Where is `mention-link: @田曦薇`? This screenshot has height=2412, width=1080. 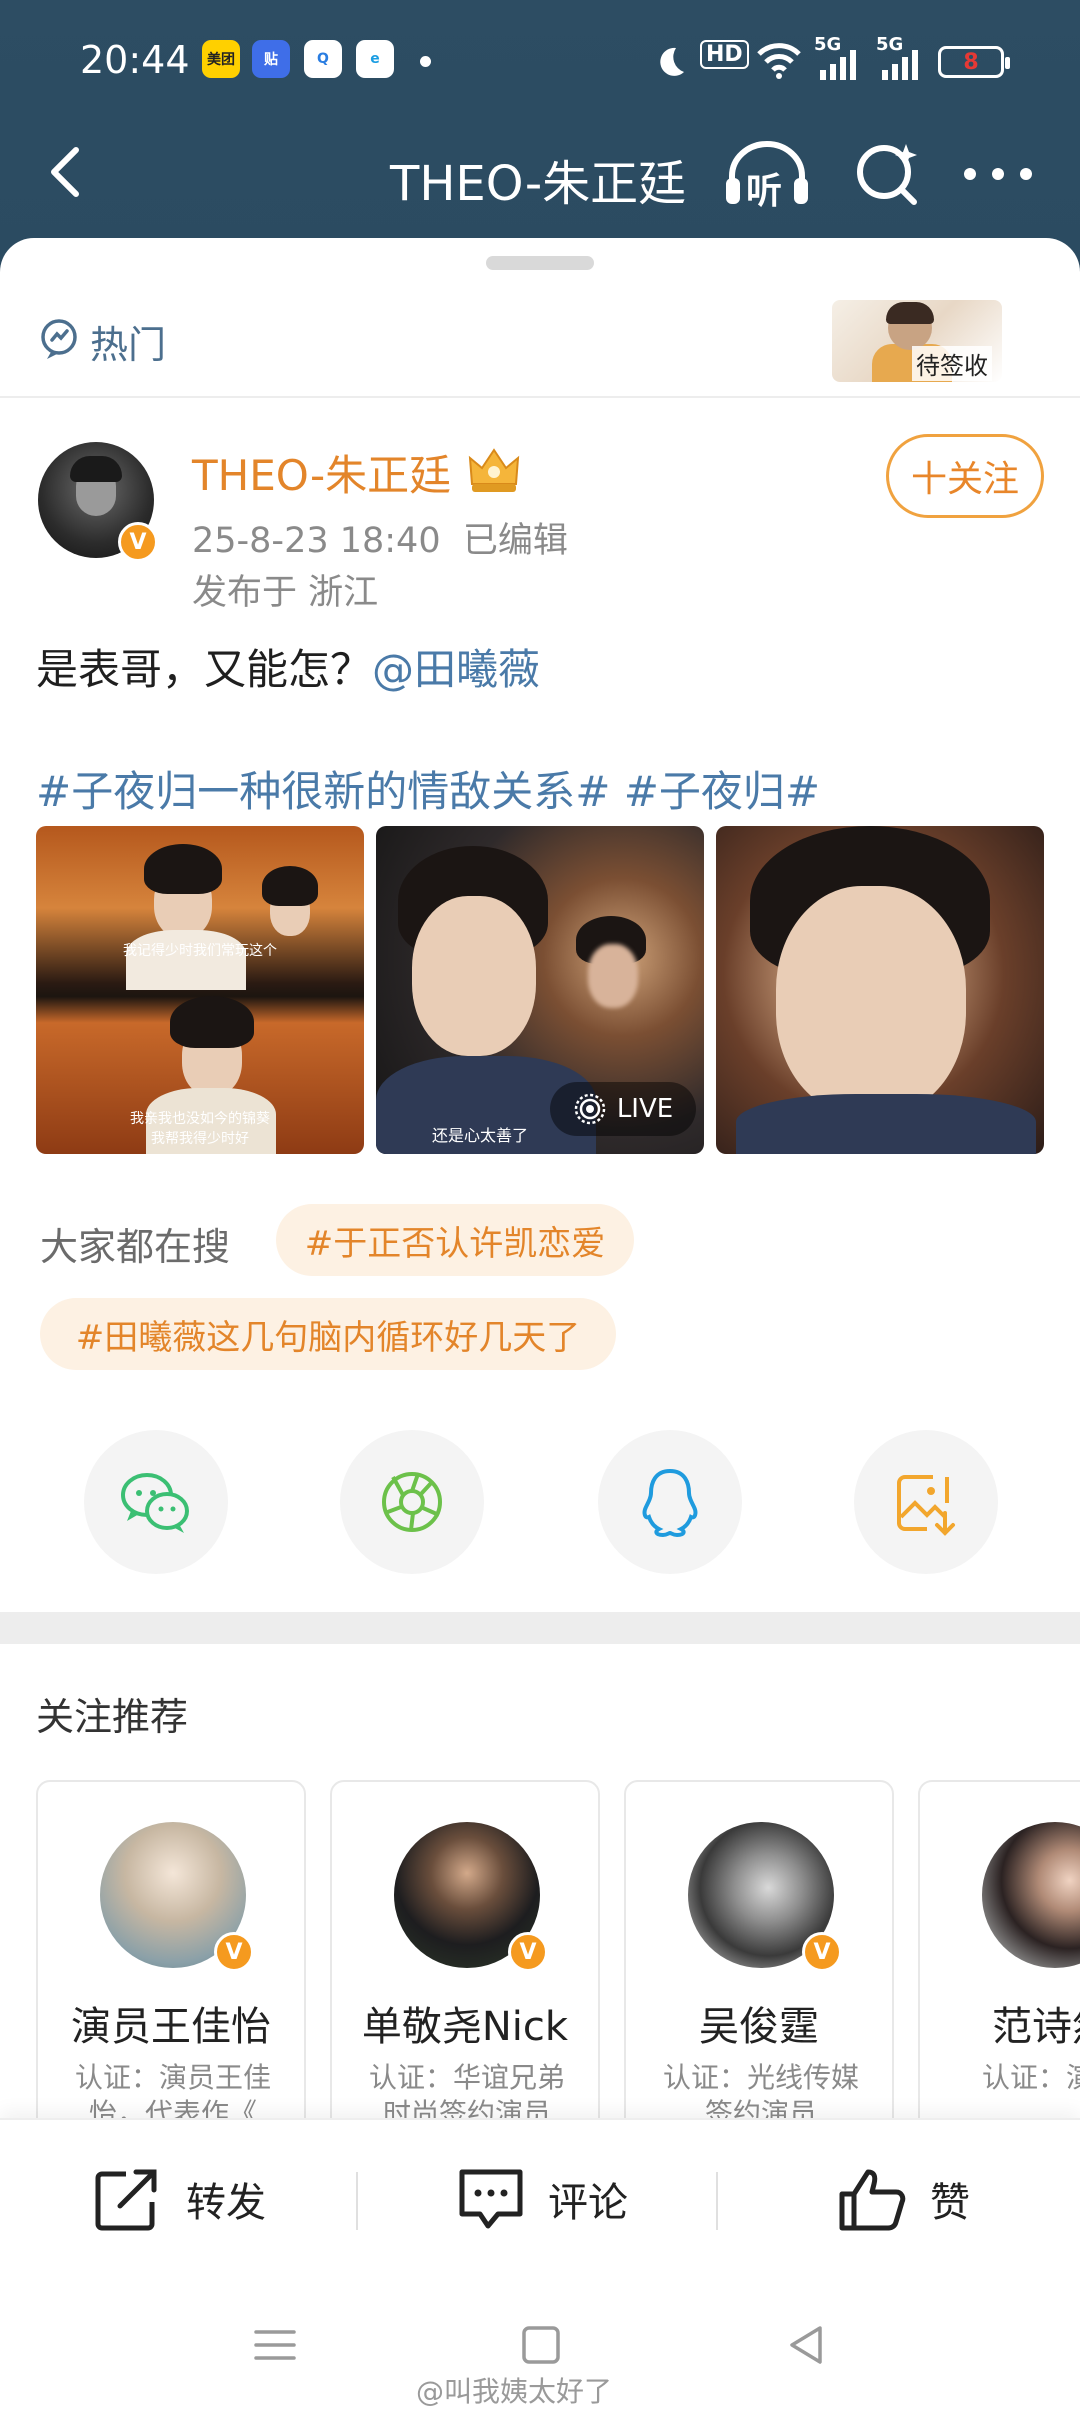
mention-link: @田曦薇 is located at coordinates (456, 669).